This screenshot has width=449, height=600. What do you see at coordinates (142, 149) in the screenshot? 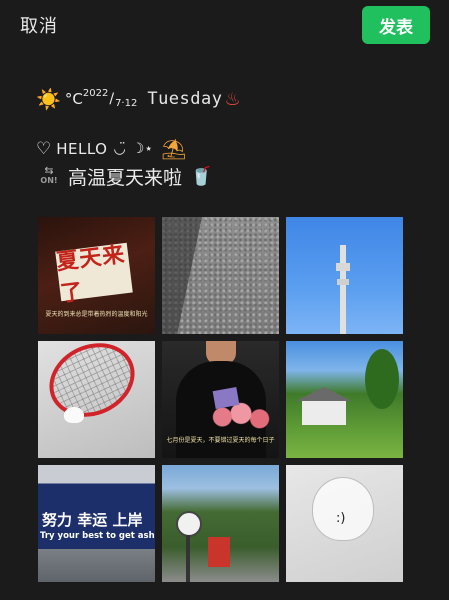
I see `moon-icon: ☽⋆` at bounding box center [142, 149].